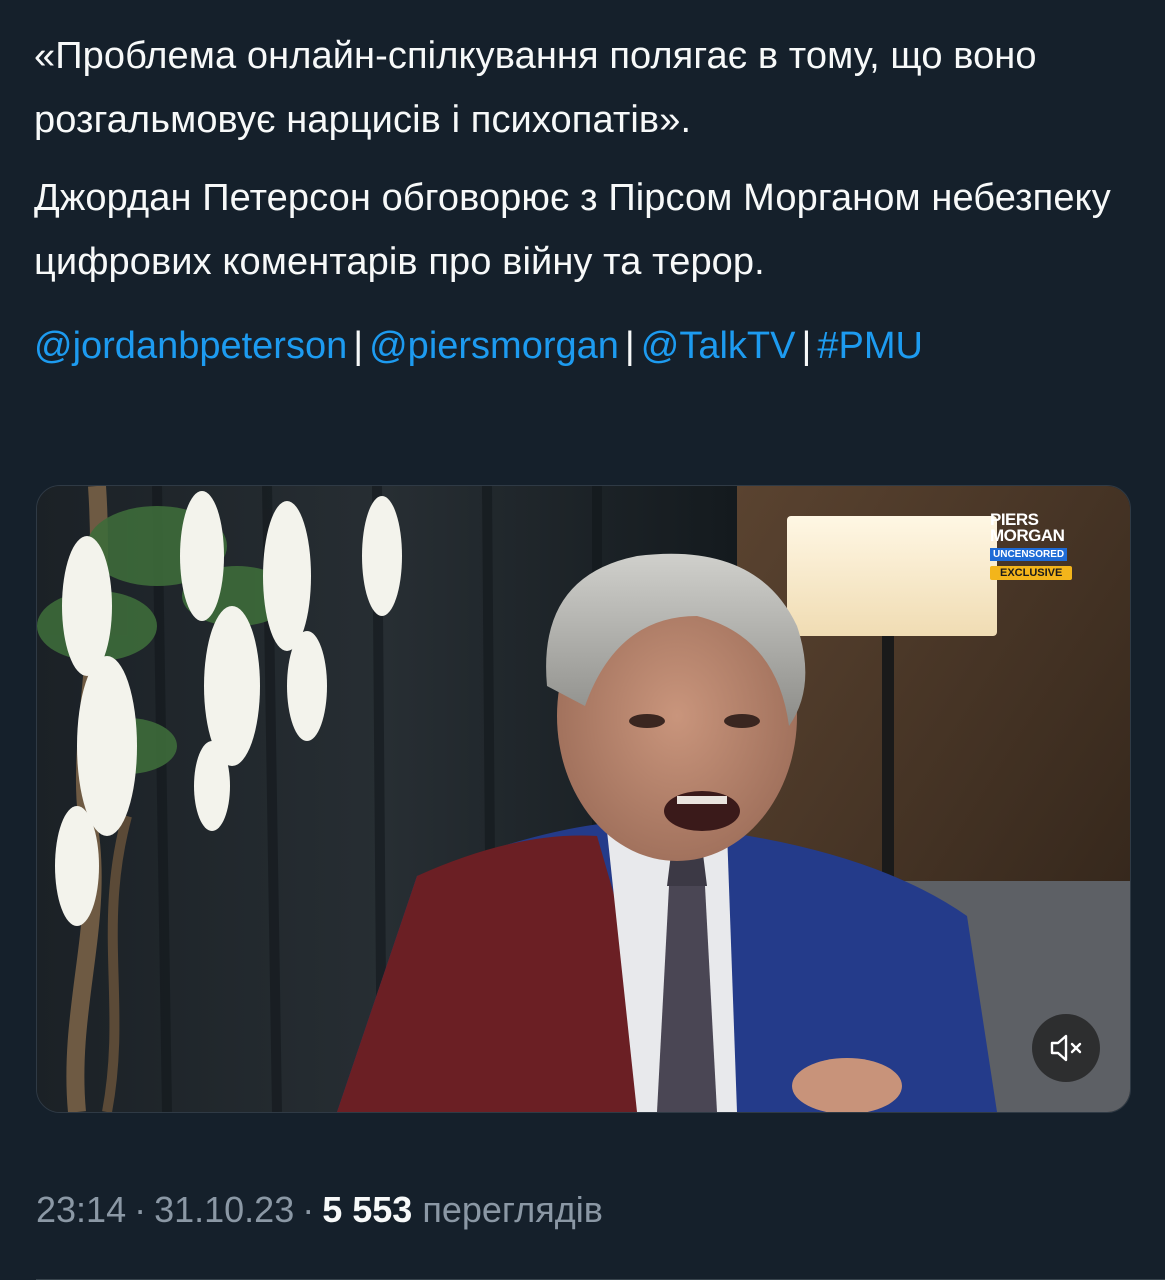 The width and height of the screenshot is (1165, 1280). I want to click on mute-button, so click(1066, 1048).